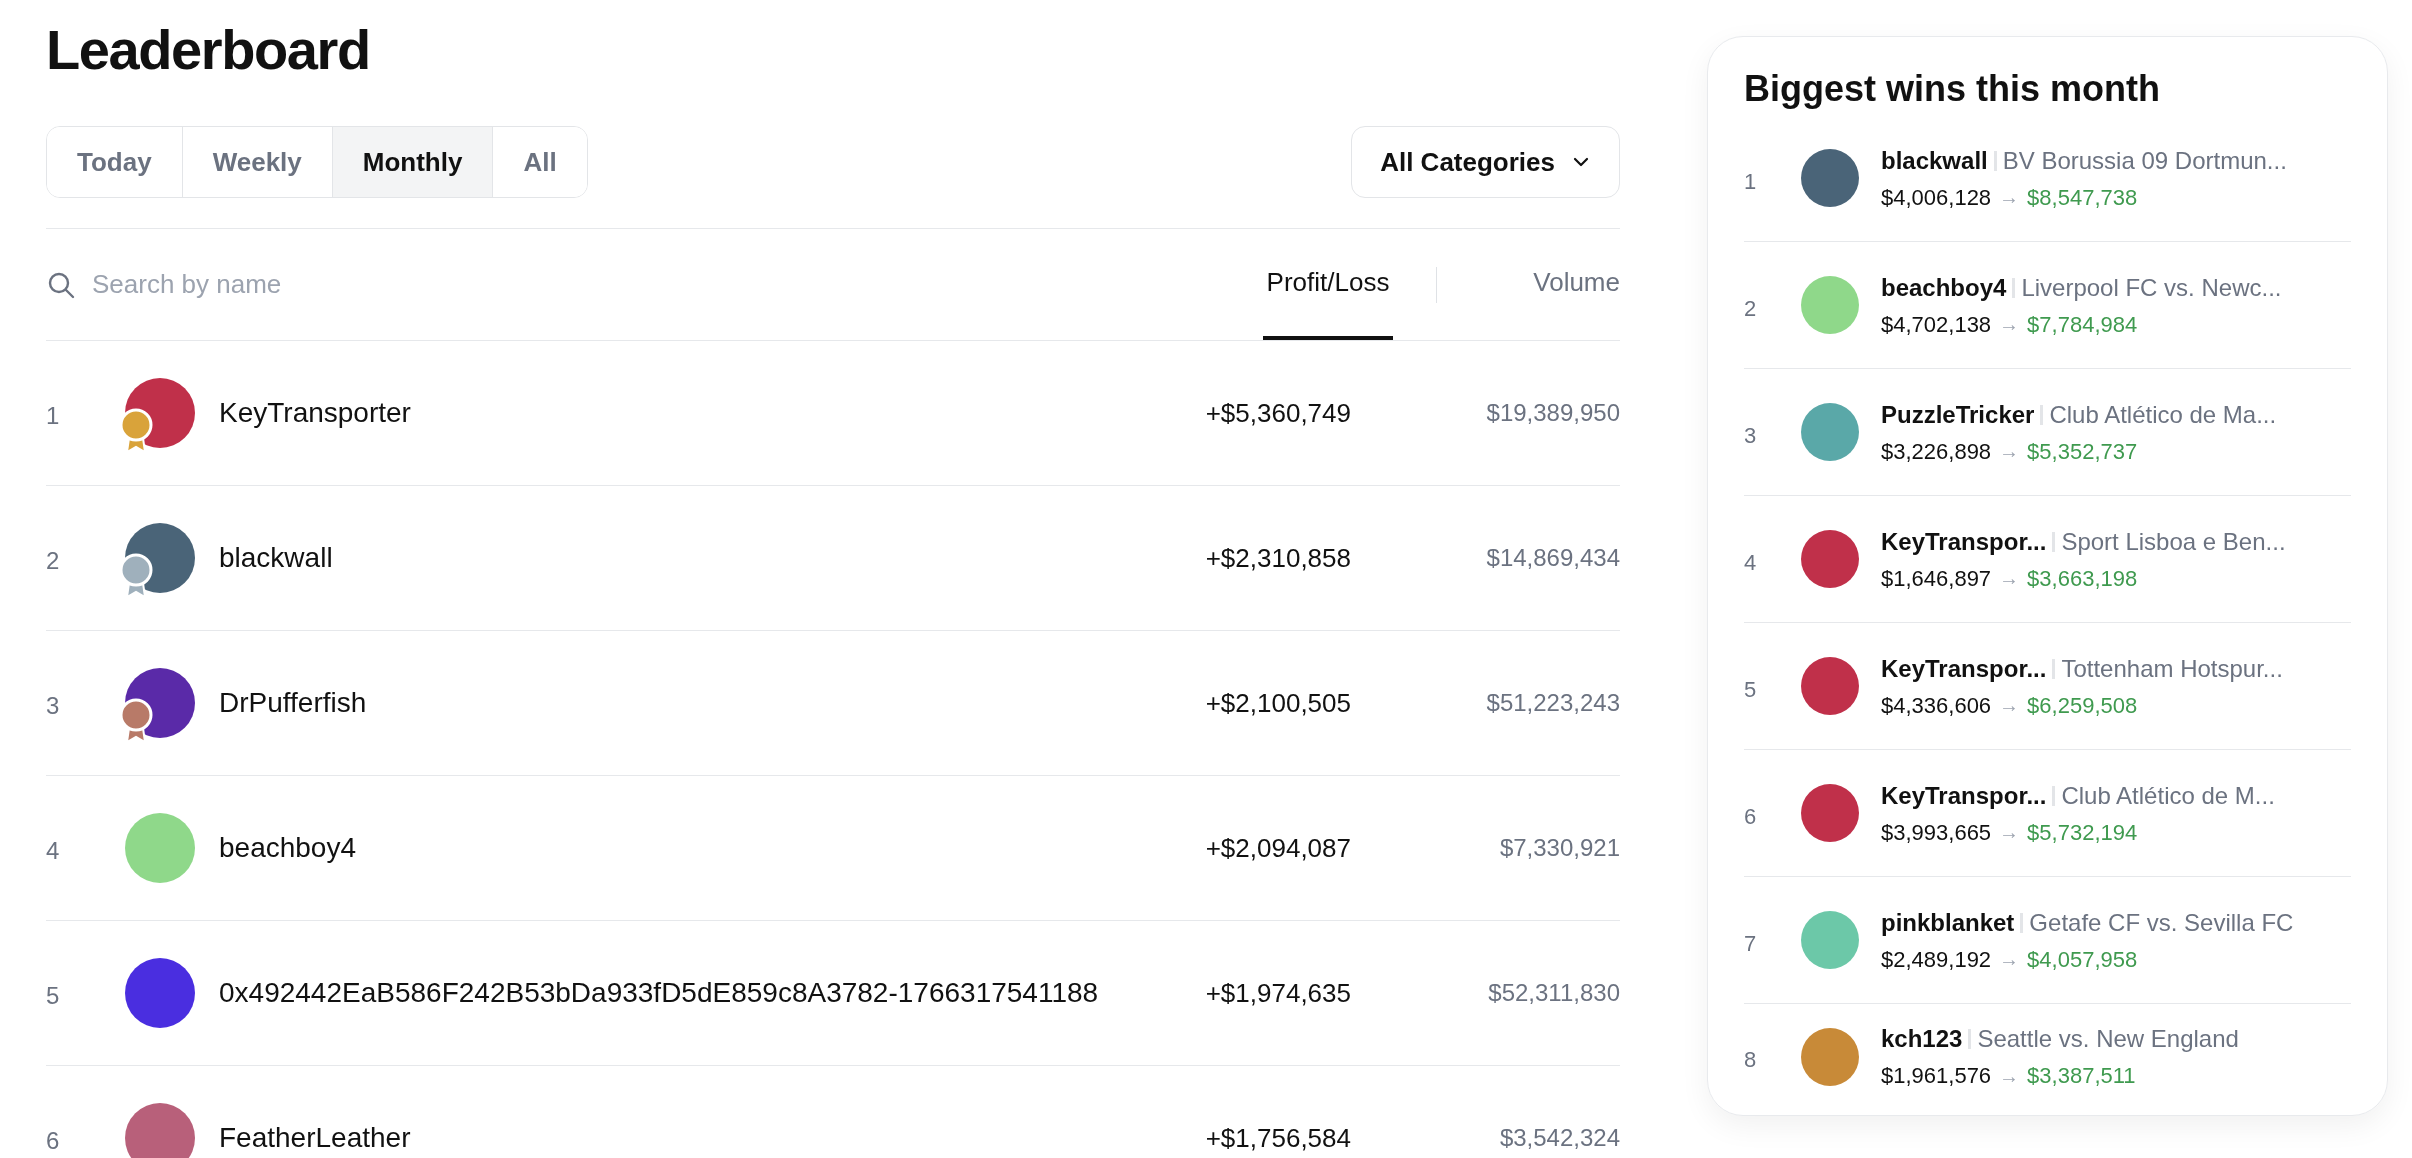  I want to click on payout-amount: $3,387,511, so click(2081, 1076).